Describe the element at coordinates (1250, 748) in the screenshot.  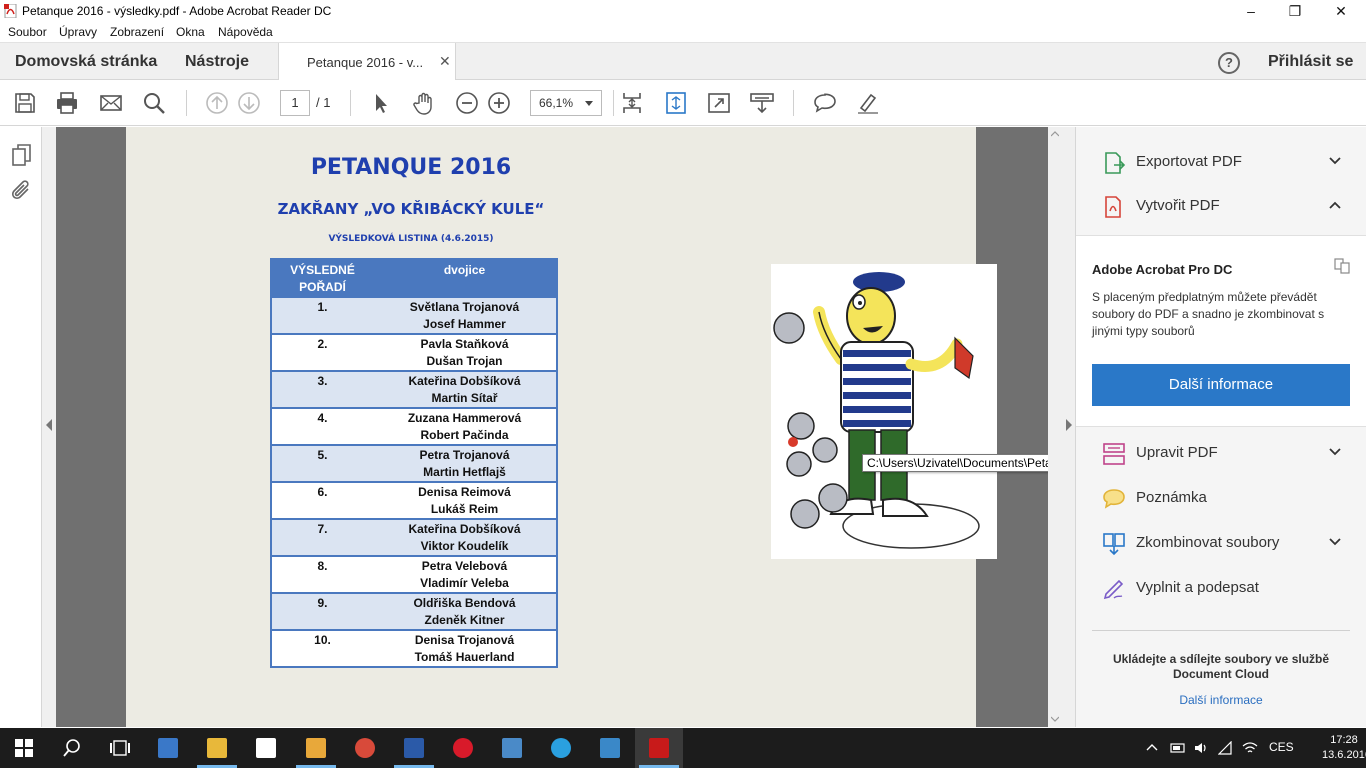
I see `wifi-icon` at that location.